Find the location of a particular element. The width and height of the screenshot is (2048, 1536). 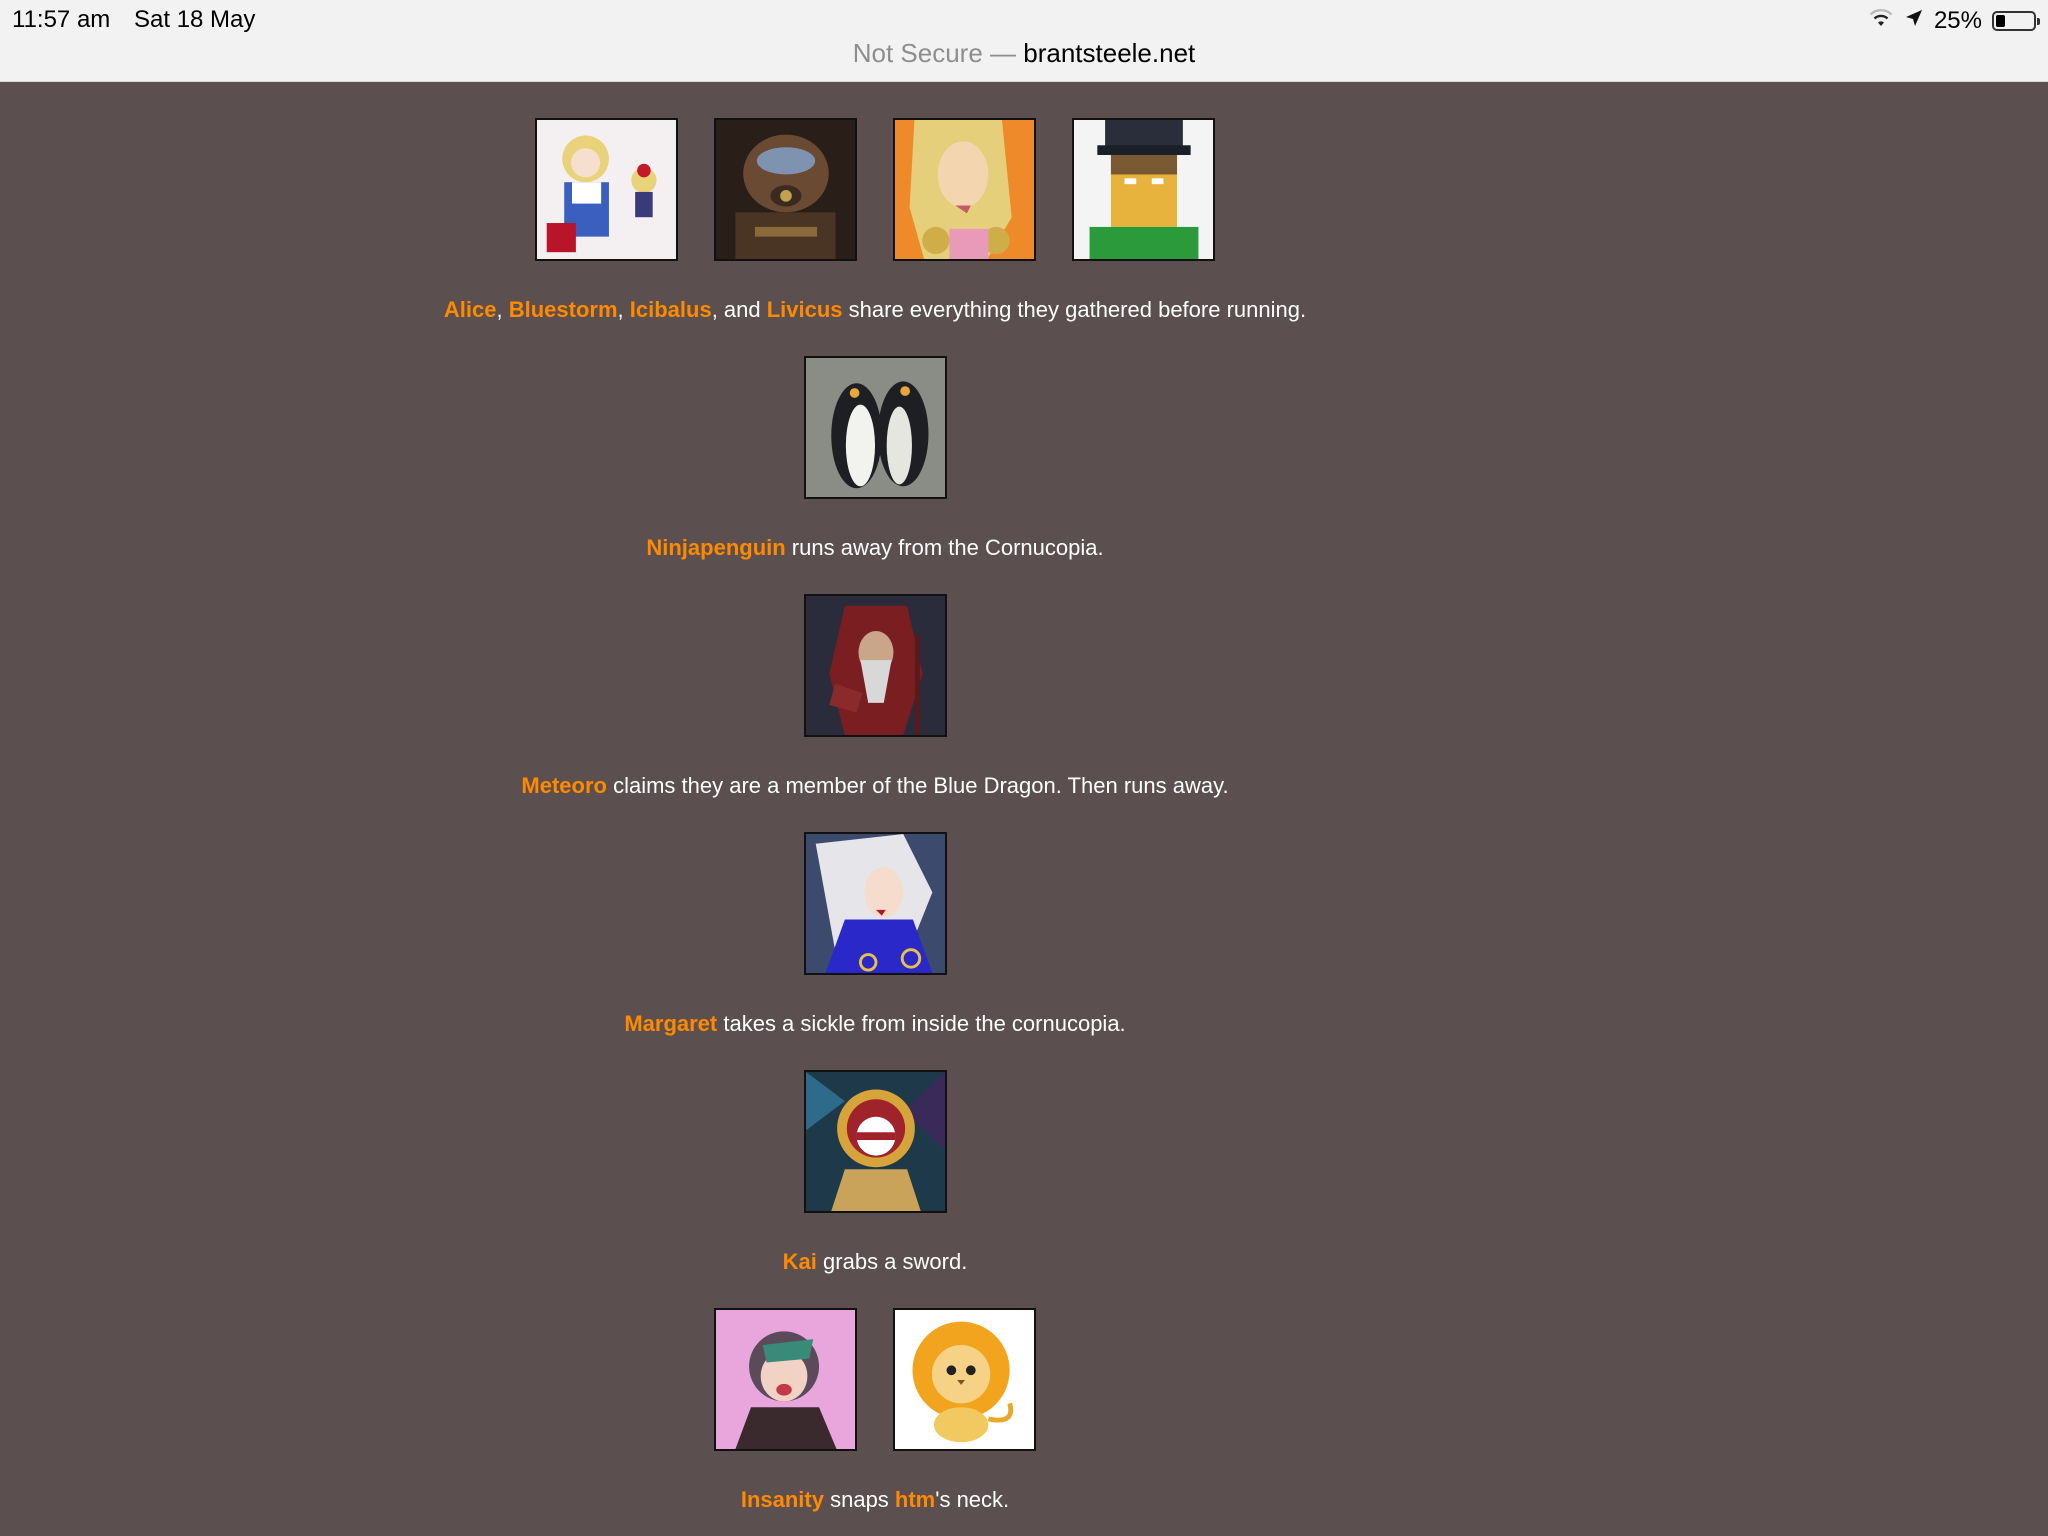

battery-level-fill is located at coordinates (2000, 21).